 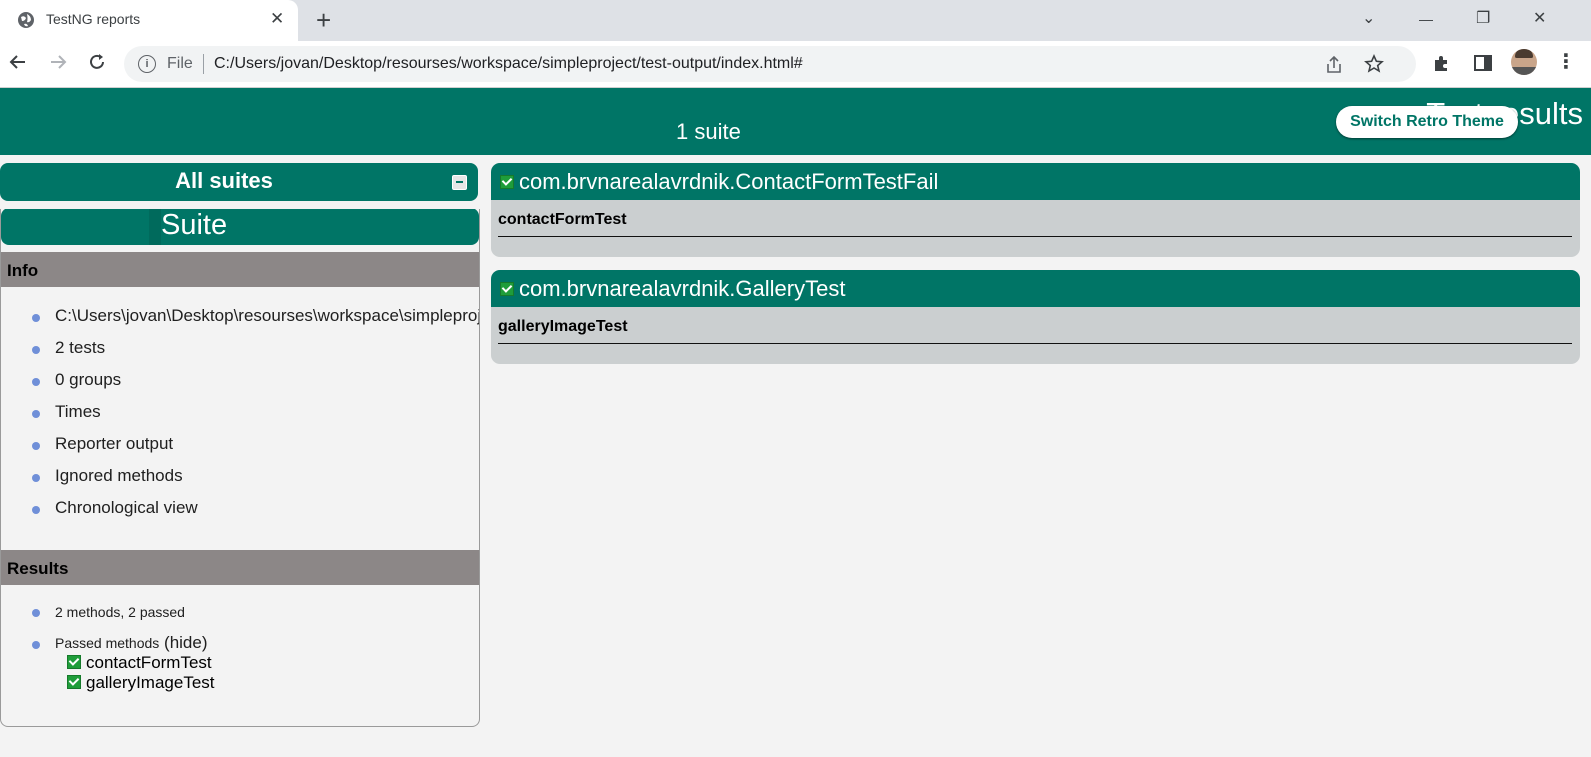 I want to click on minimize-icon: —, so click(x=1426, y=19).